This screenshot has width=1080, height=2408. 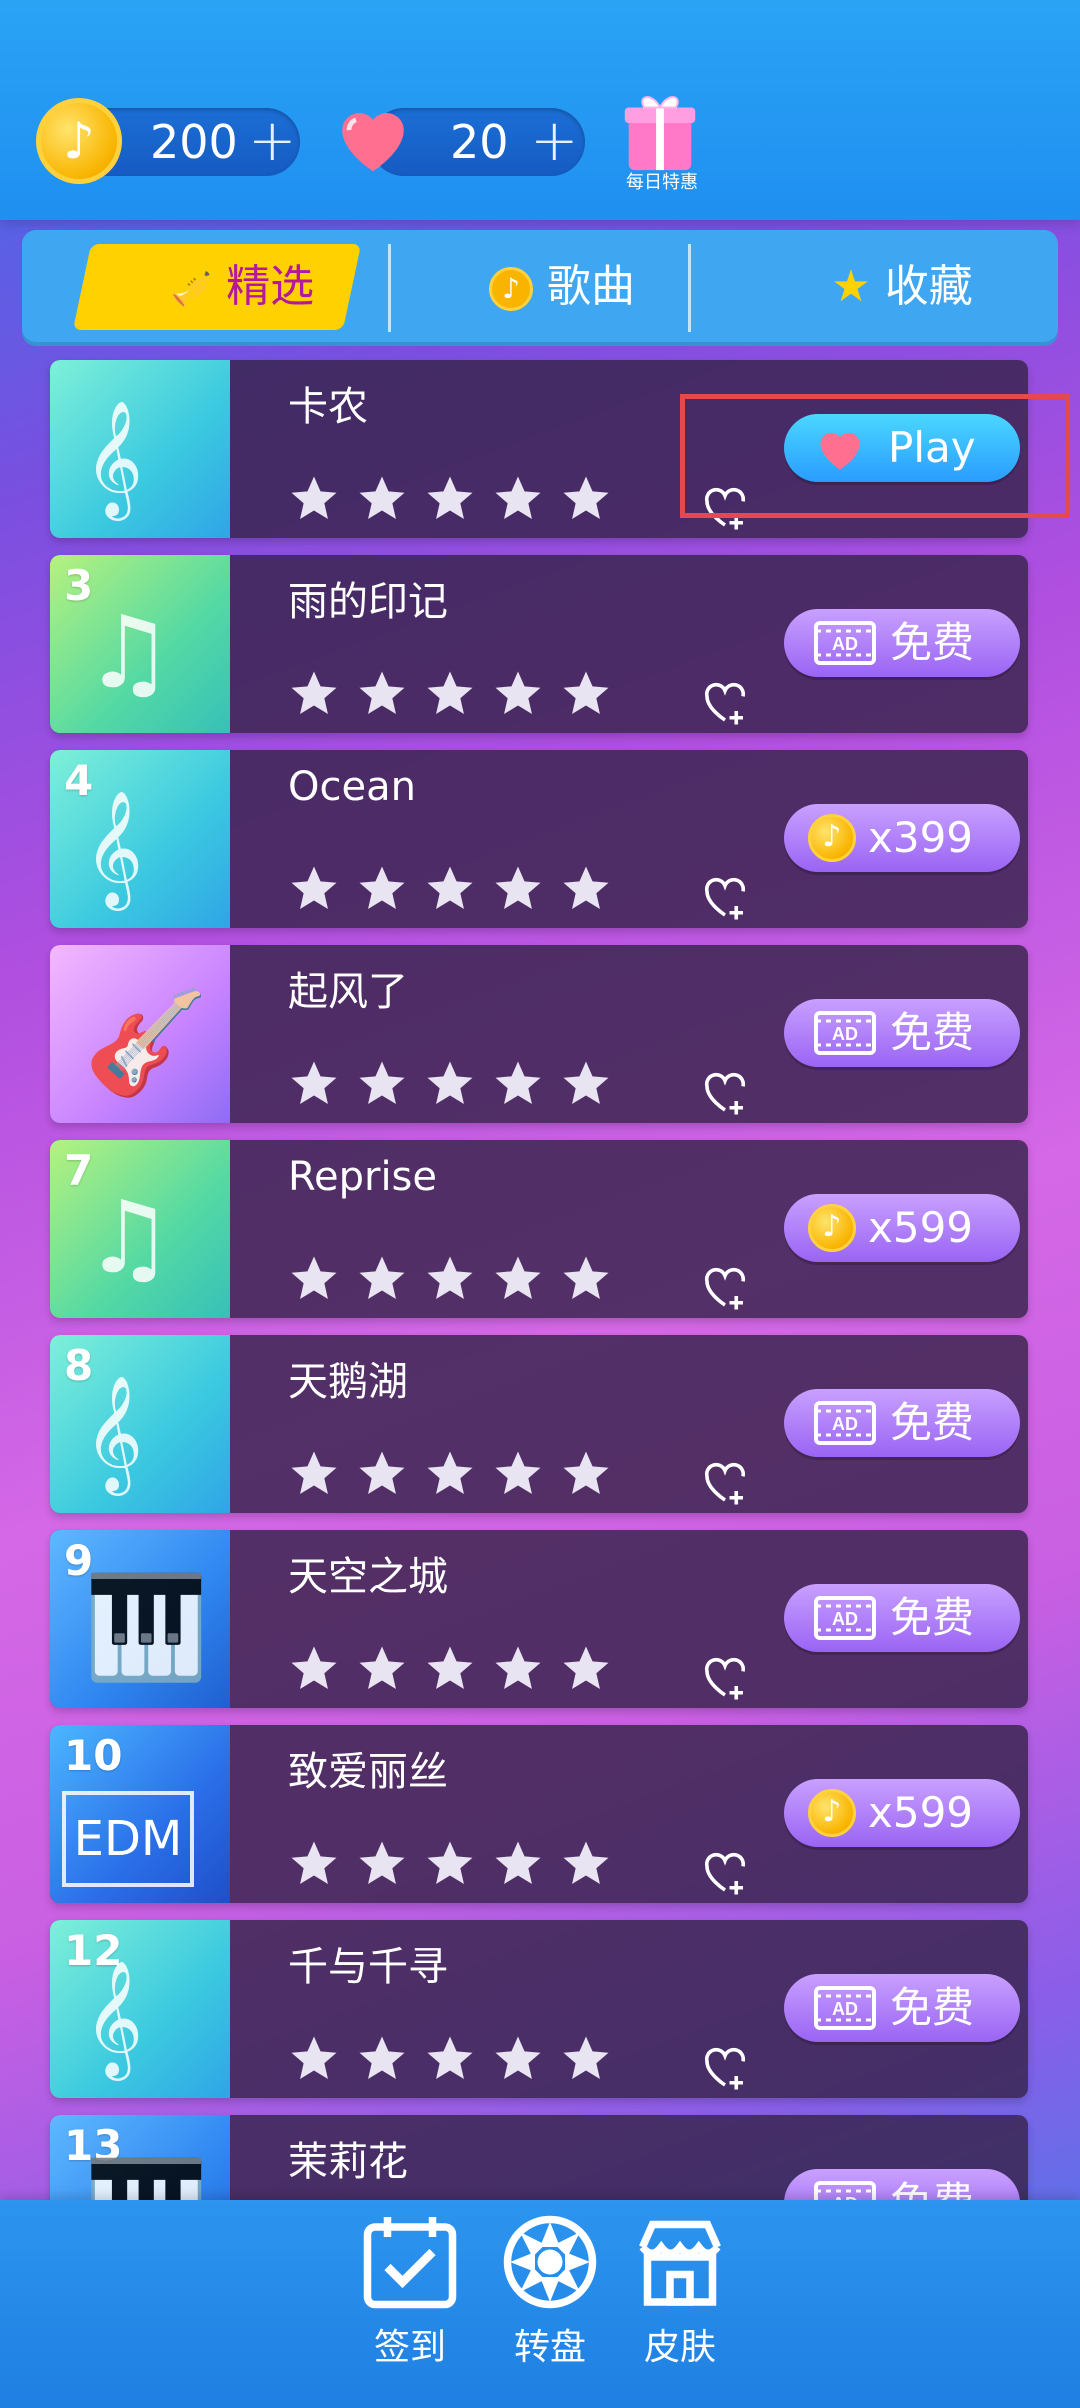 I want to click on nav-checkin: 签到, so click(x=410, y=2291).